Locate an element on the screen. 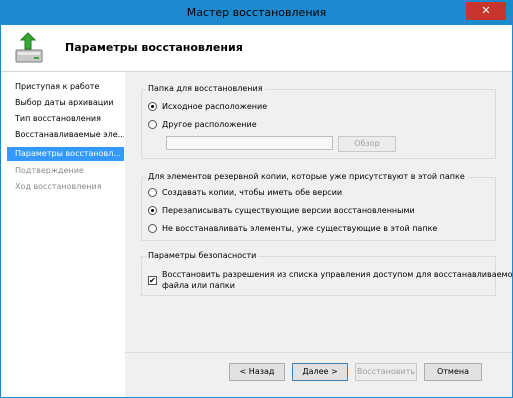  window-title: Мастер восстановления is located at coordinates (256, 12).